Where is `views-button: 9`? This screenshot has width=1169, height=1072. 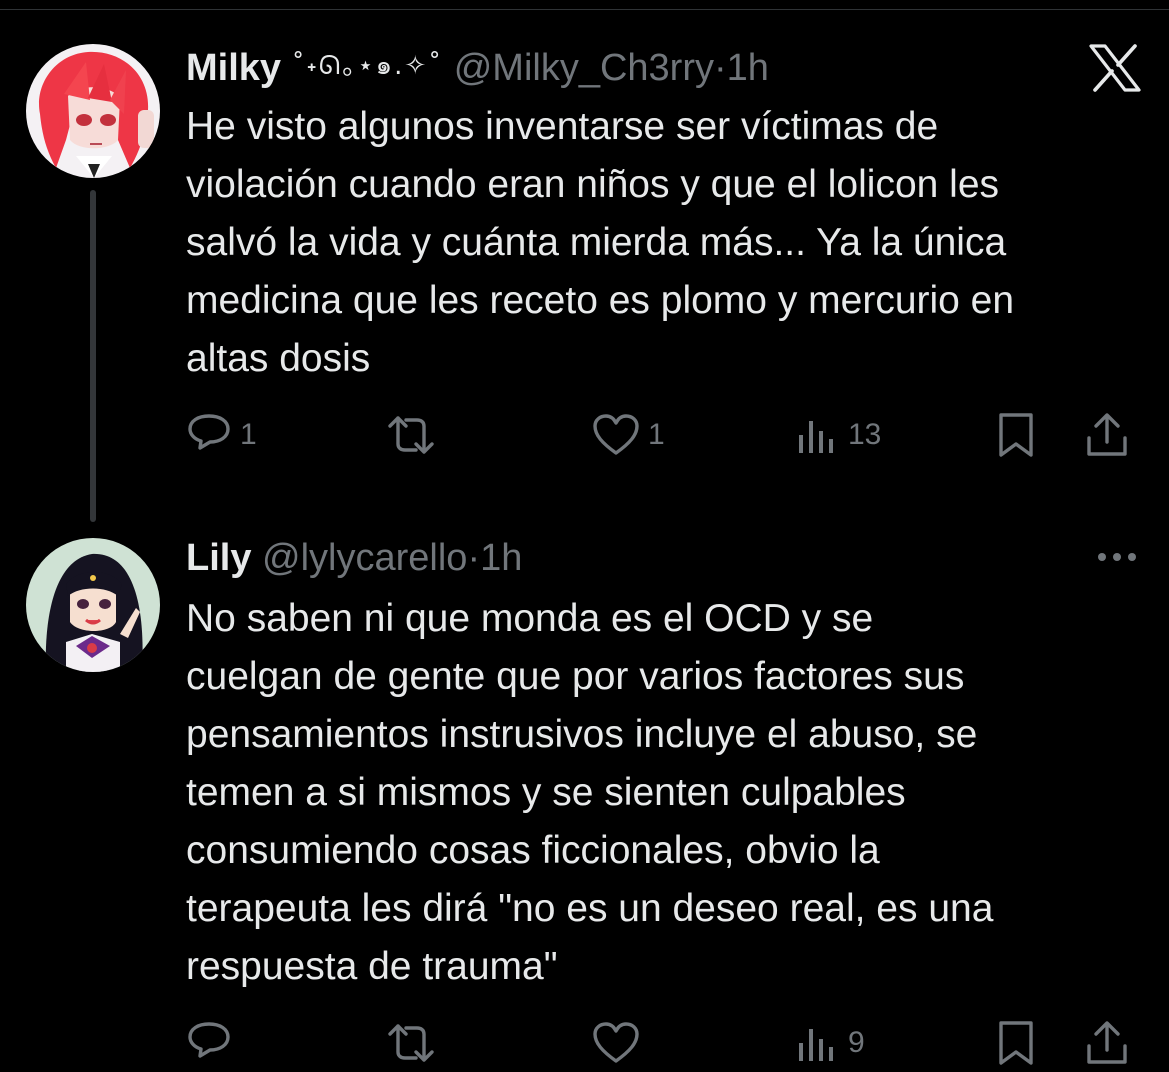 views-button: 9 is located at coordinates (830, 1043).